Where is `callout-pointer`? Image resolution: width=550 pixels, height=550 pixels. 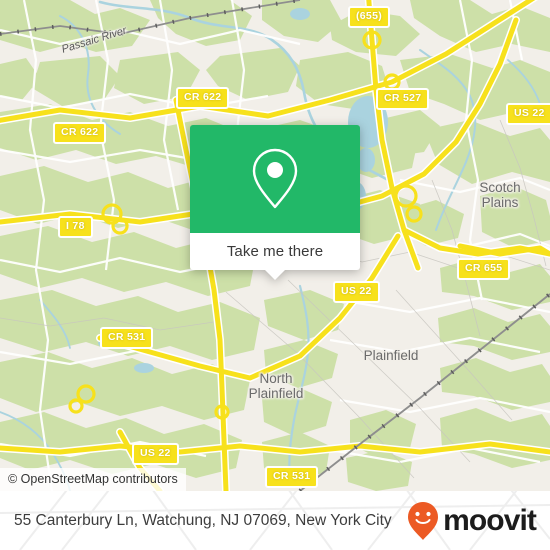
callout-pointer is located at coordinates (275, 274).